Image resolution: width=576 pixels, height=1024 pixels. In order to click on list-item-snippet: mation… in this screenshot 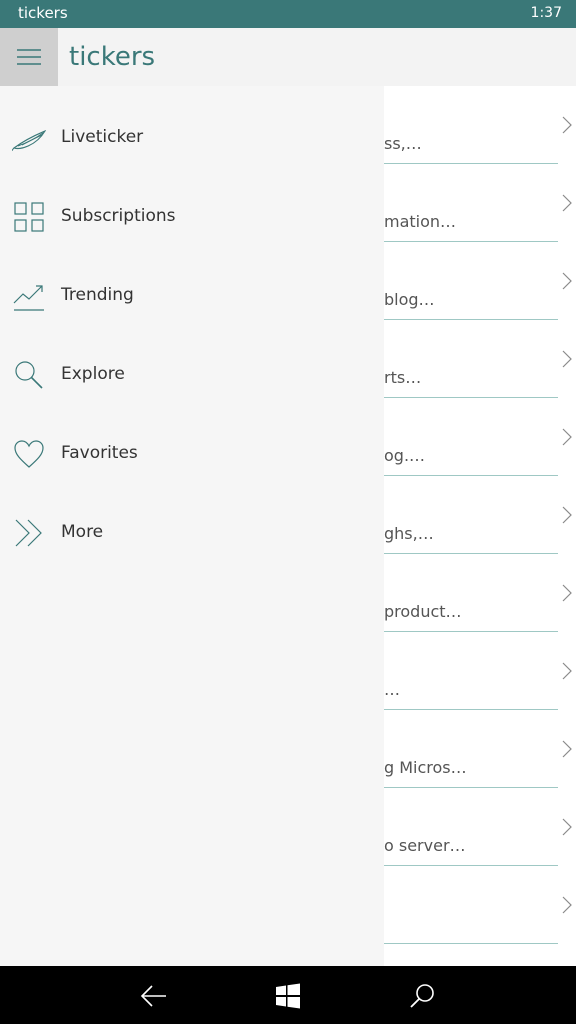, I will do `click(420, 221)`.